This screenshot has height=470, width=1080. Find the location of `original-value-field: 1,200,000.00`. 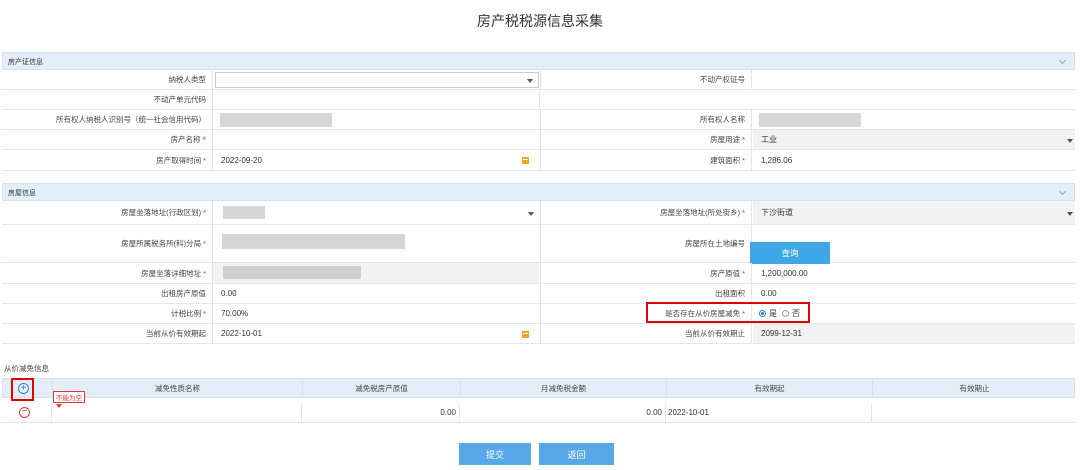

original-value-field: 1,200,000.00 is located at coordinates (914, 273).